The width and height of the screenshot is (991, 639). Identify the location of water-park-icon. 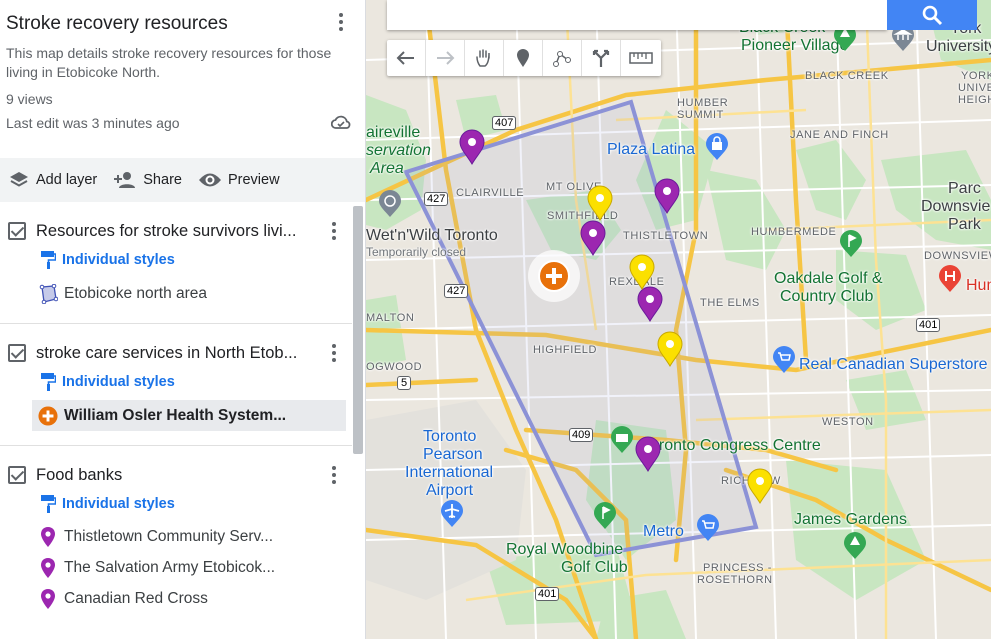
(390, 204).